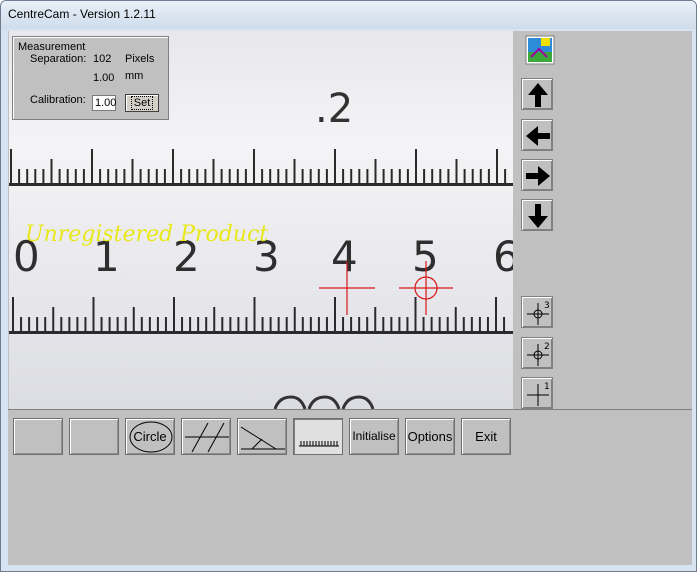 The width and height of the screenshot is (697, 572). I want to click on scale-icon, so click(319, 444).